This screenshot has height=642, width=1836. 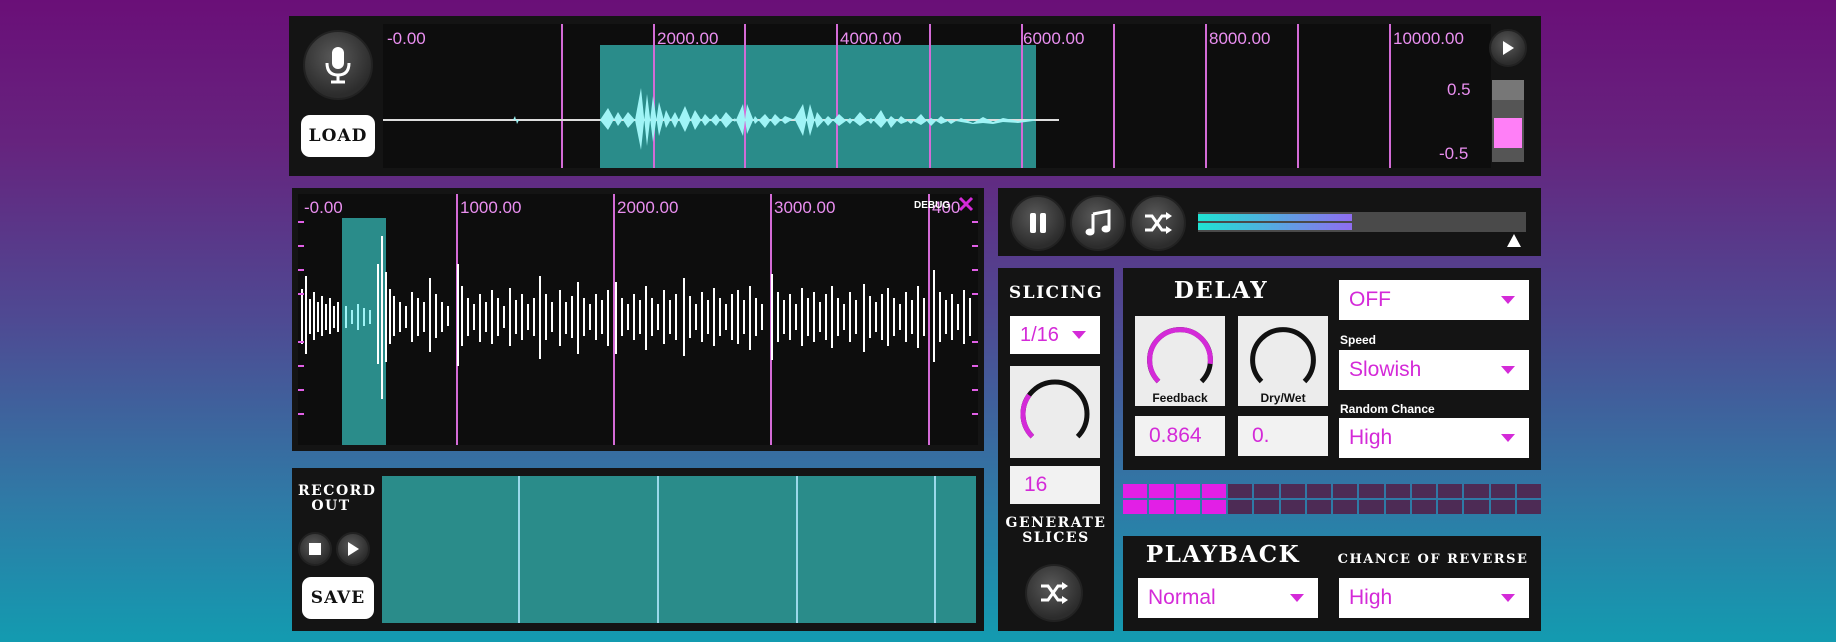 What do you see at coordinates (1223, 554) in the screenshot?
I see `playback-title: PLAYBACK` at bounding box center [1223, 554].